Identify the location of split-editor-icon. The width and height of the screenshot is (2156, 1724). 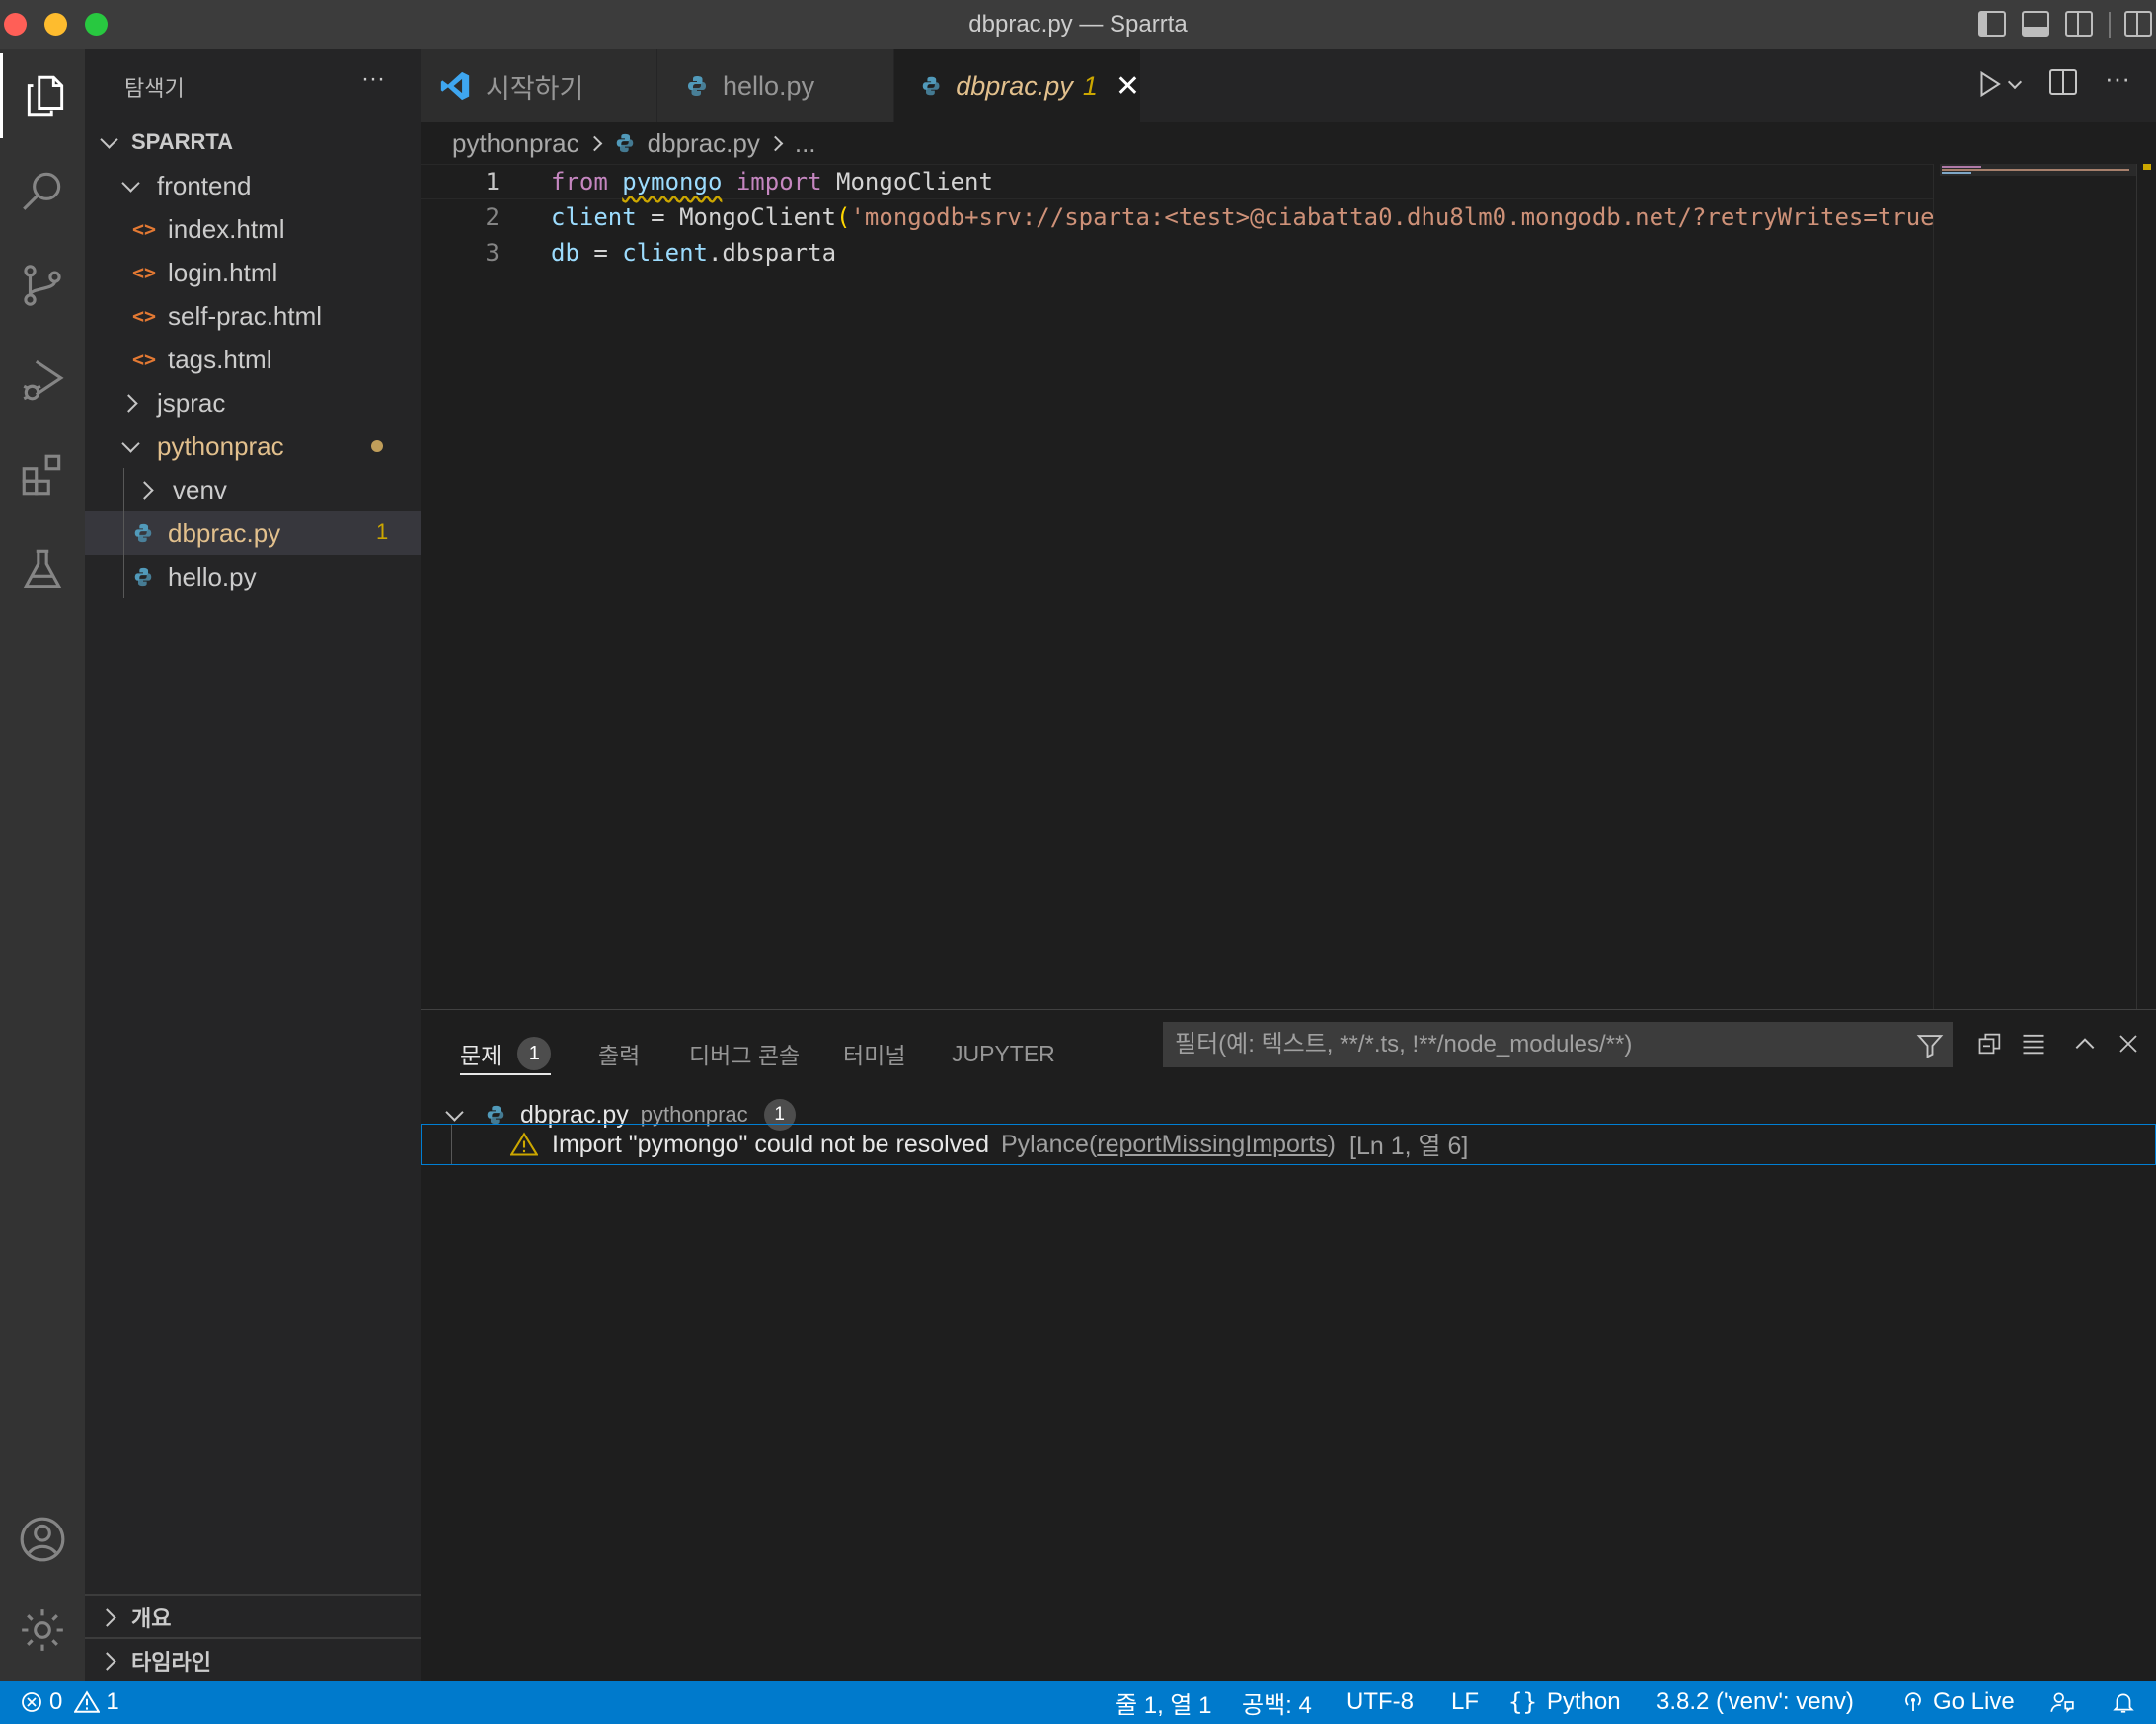
(2063, 82).